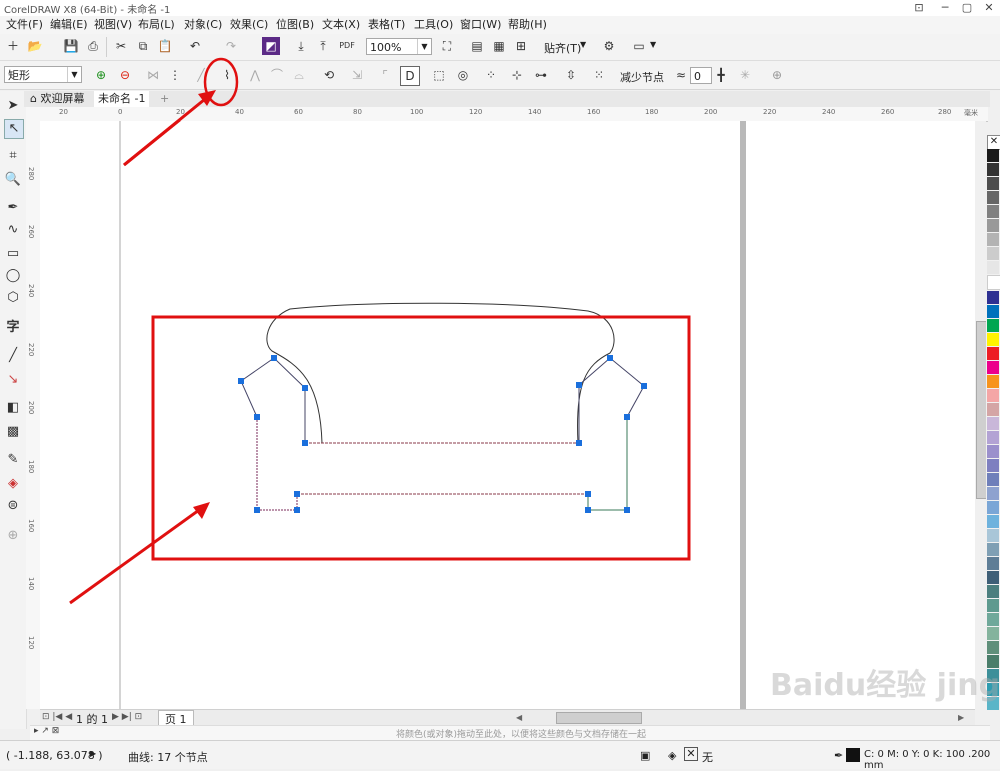 The width and height of the screenshot is (1000, 771). What do you see at coordinates (13, 460) in the screenshot?
I see `color-eyedropper-tool-icon: ✎` at bounding box center [13, 460].